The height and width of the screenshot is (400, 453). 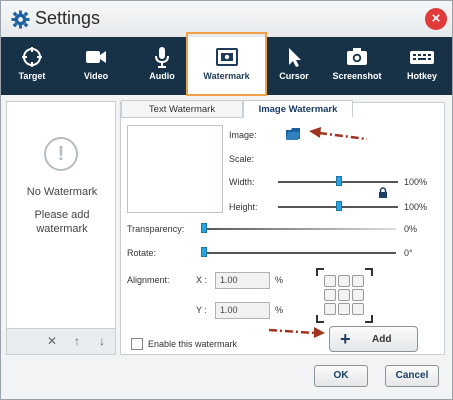 What do you see at coordinates (96, 66) in the screenshot?
I see `tab-video: Video` at bounding box center [96, 66].